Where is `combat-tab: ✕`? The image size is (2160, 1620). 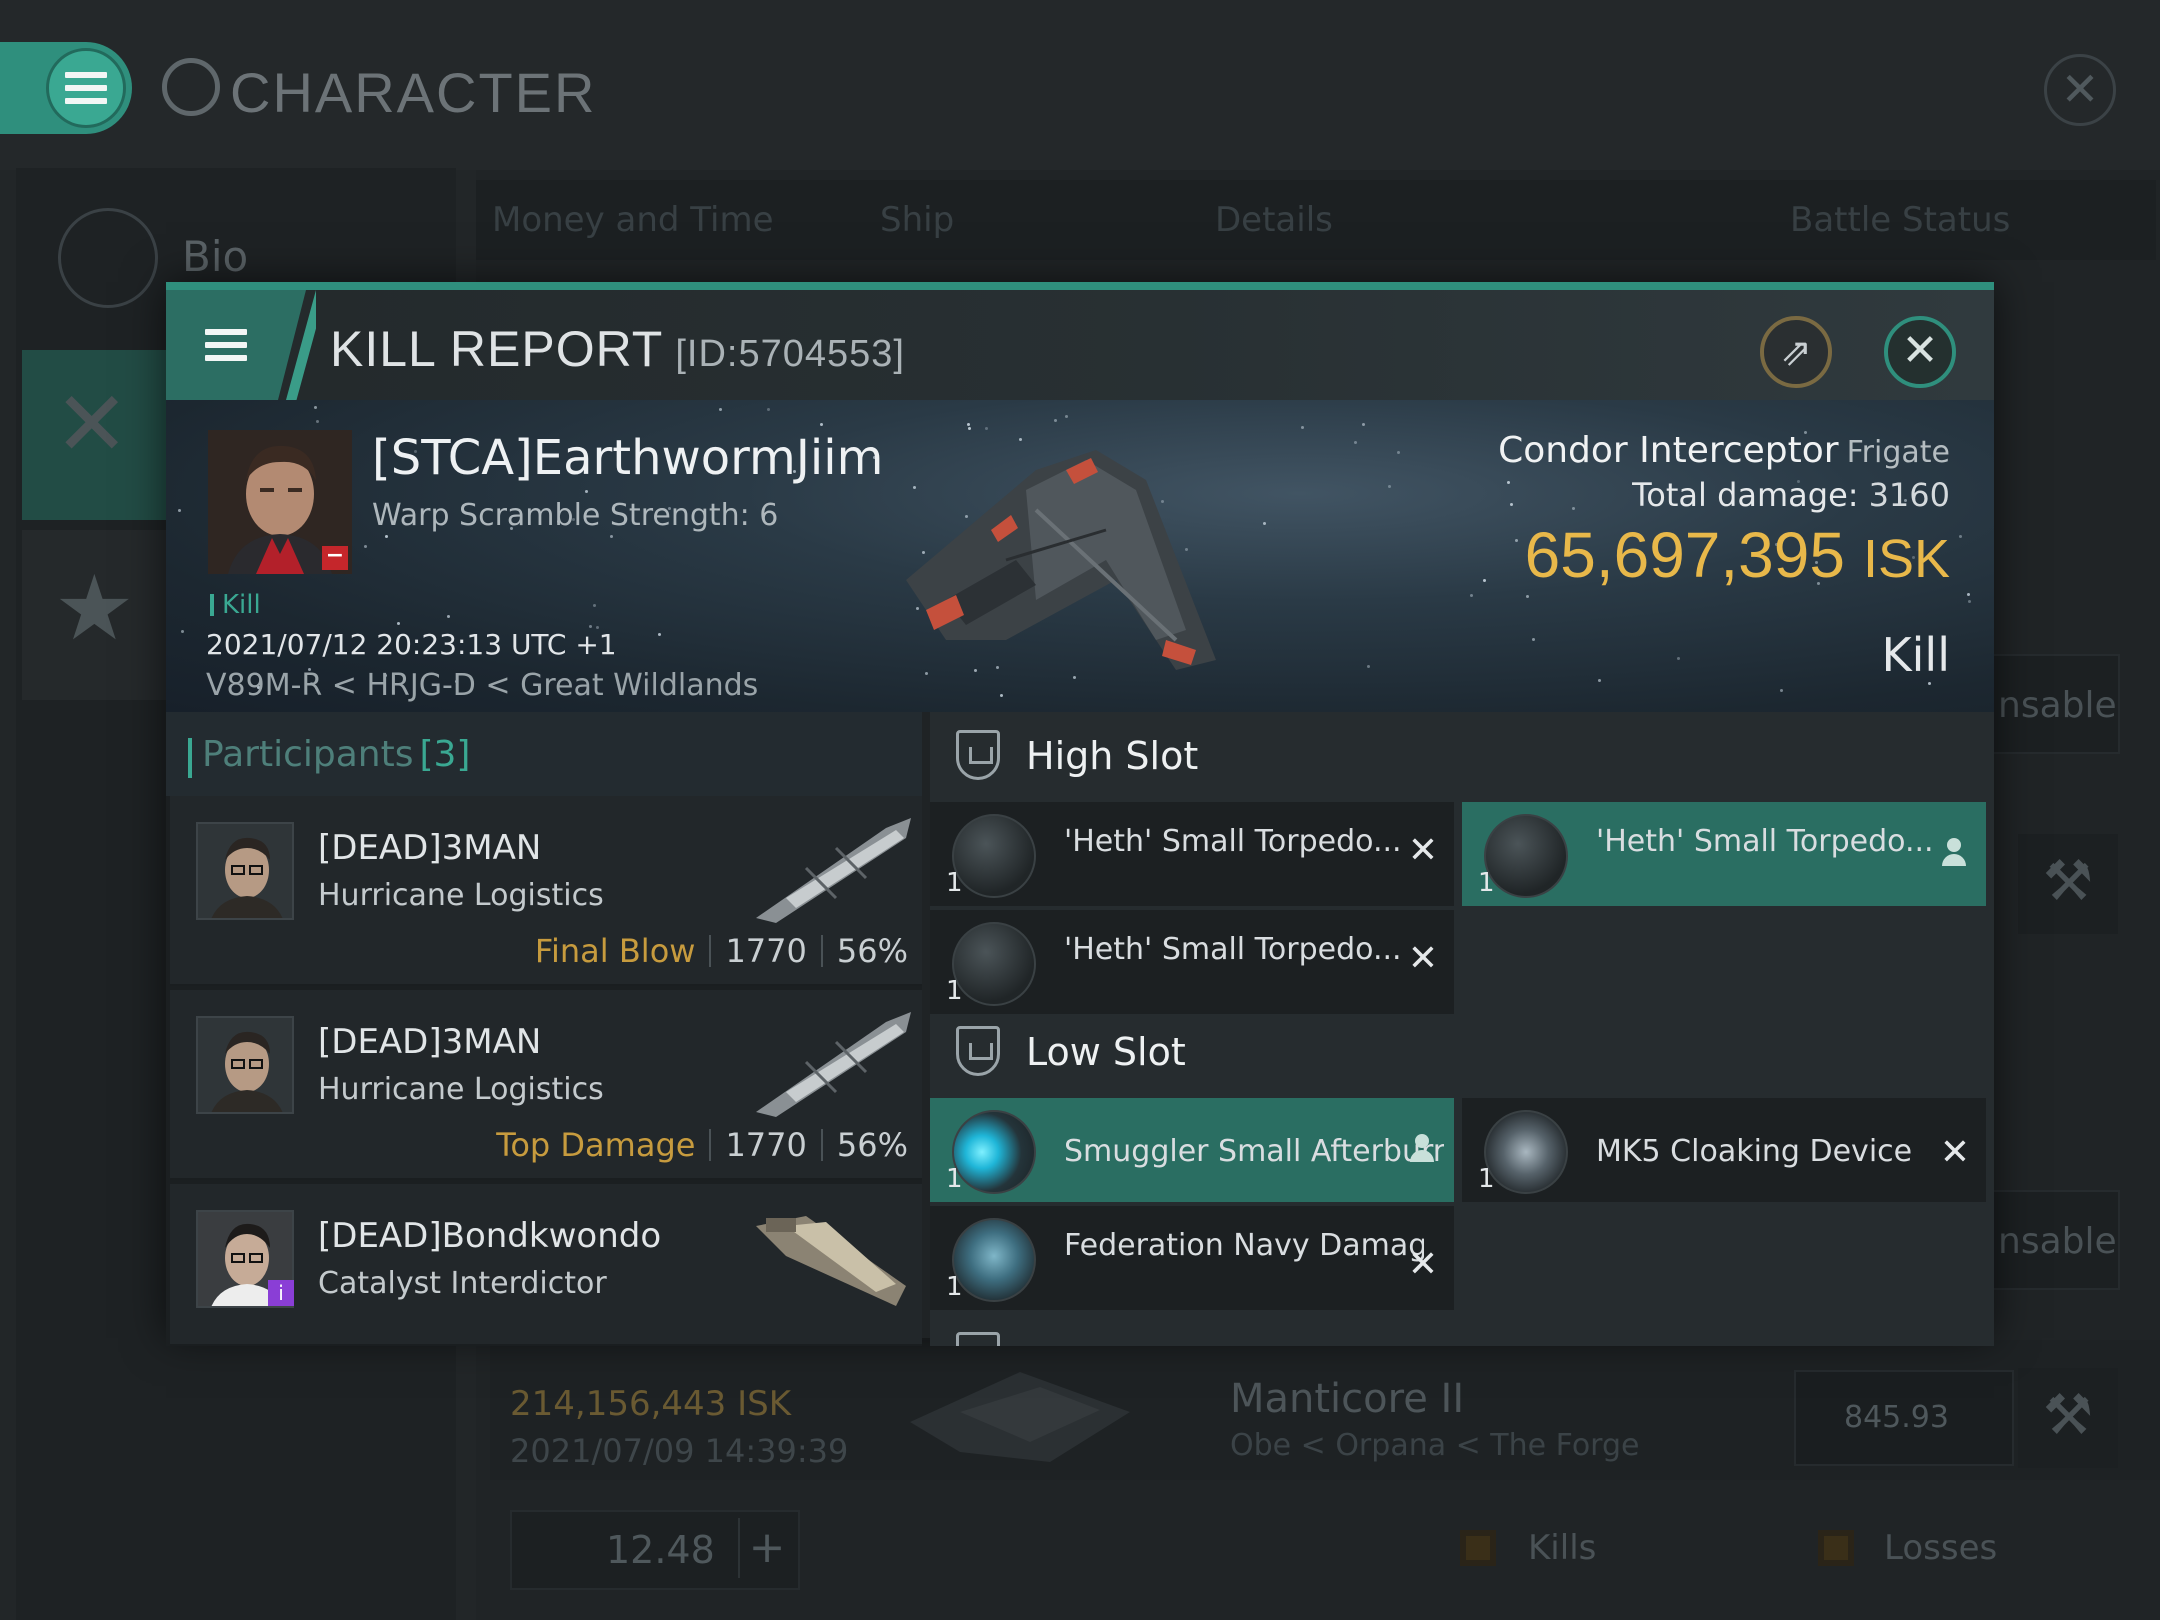
combat-tab: ✕ is located at coordinates (102, 435).